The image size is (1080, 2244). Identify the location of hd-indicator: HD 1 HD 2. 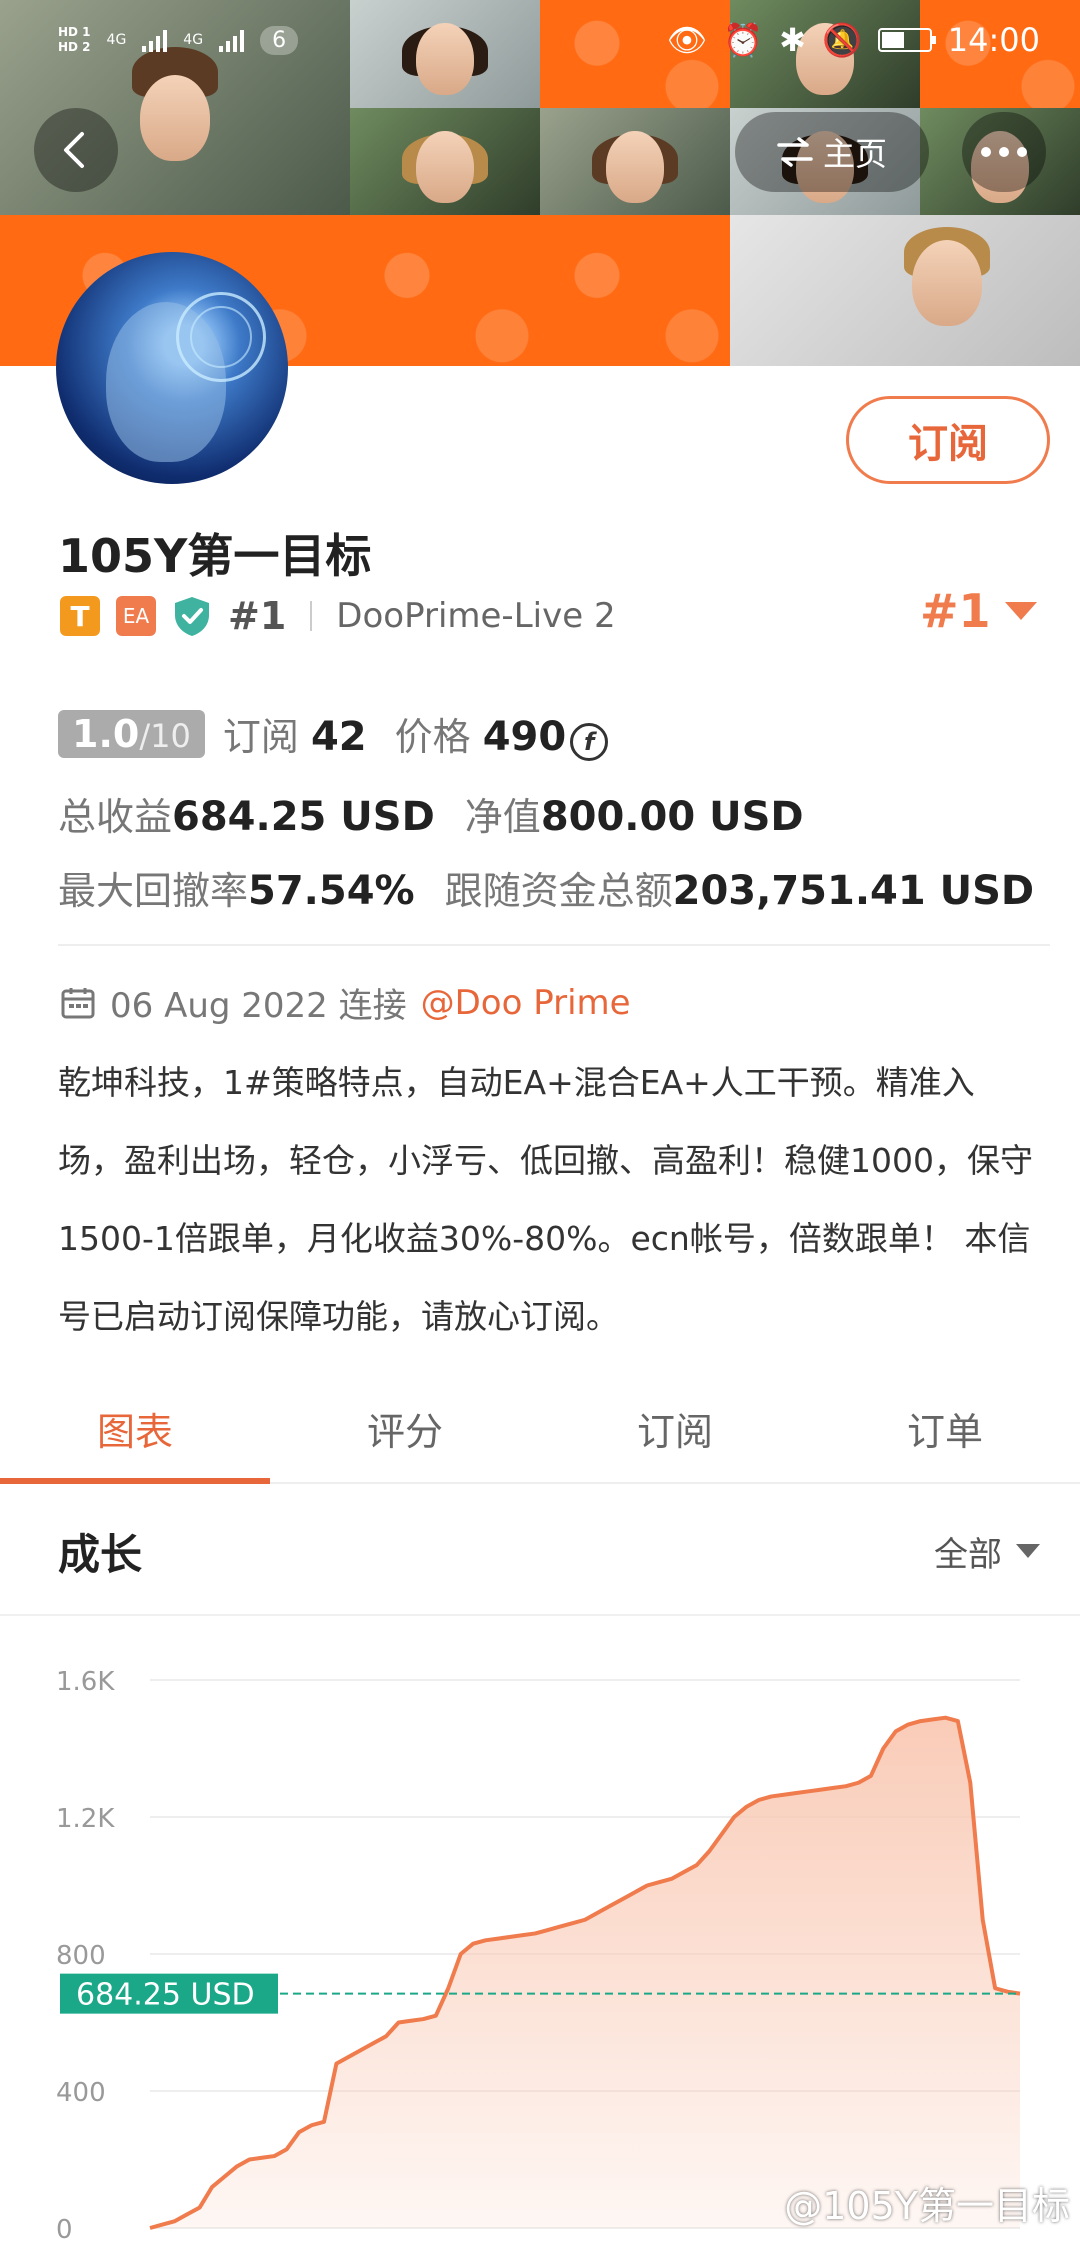
(74, 40).